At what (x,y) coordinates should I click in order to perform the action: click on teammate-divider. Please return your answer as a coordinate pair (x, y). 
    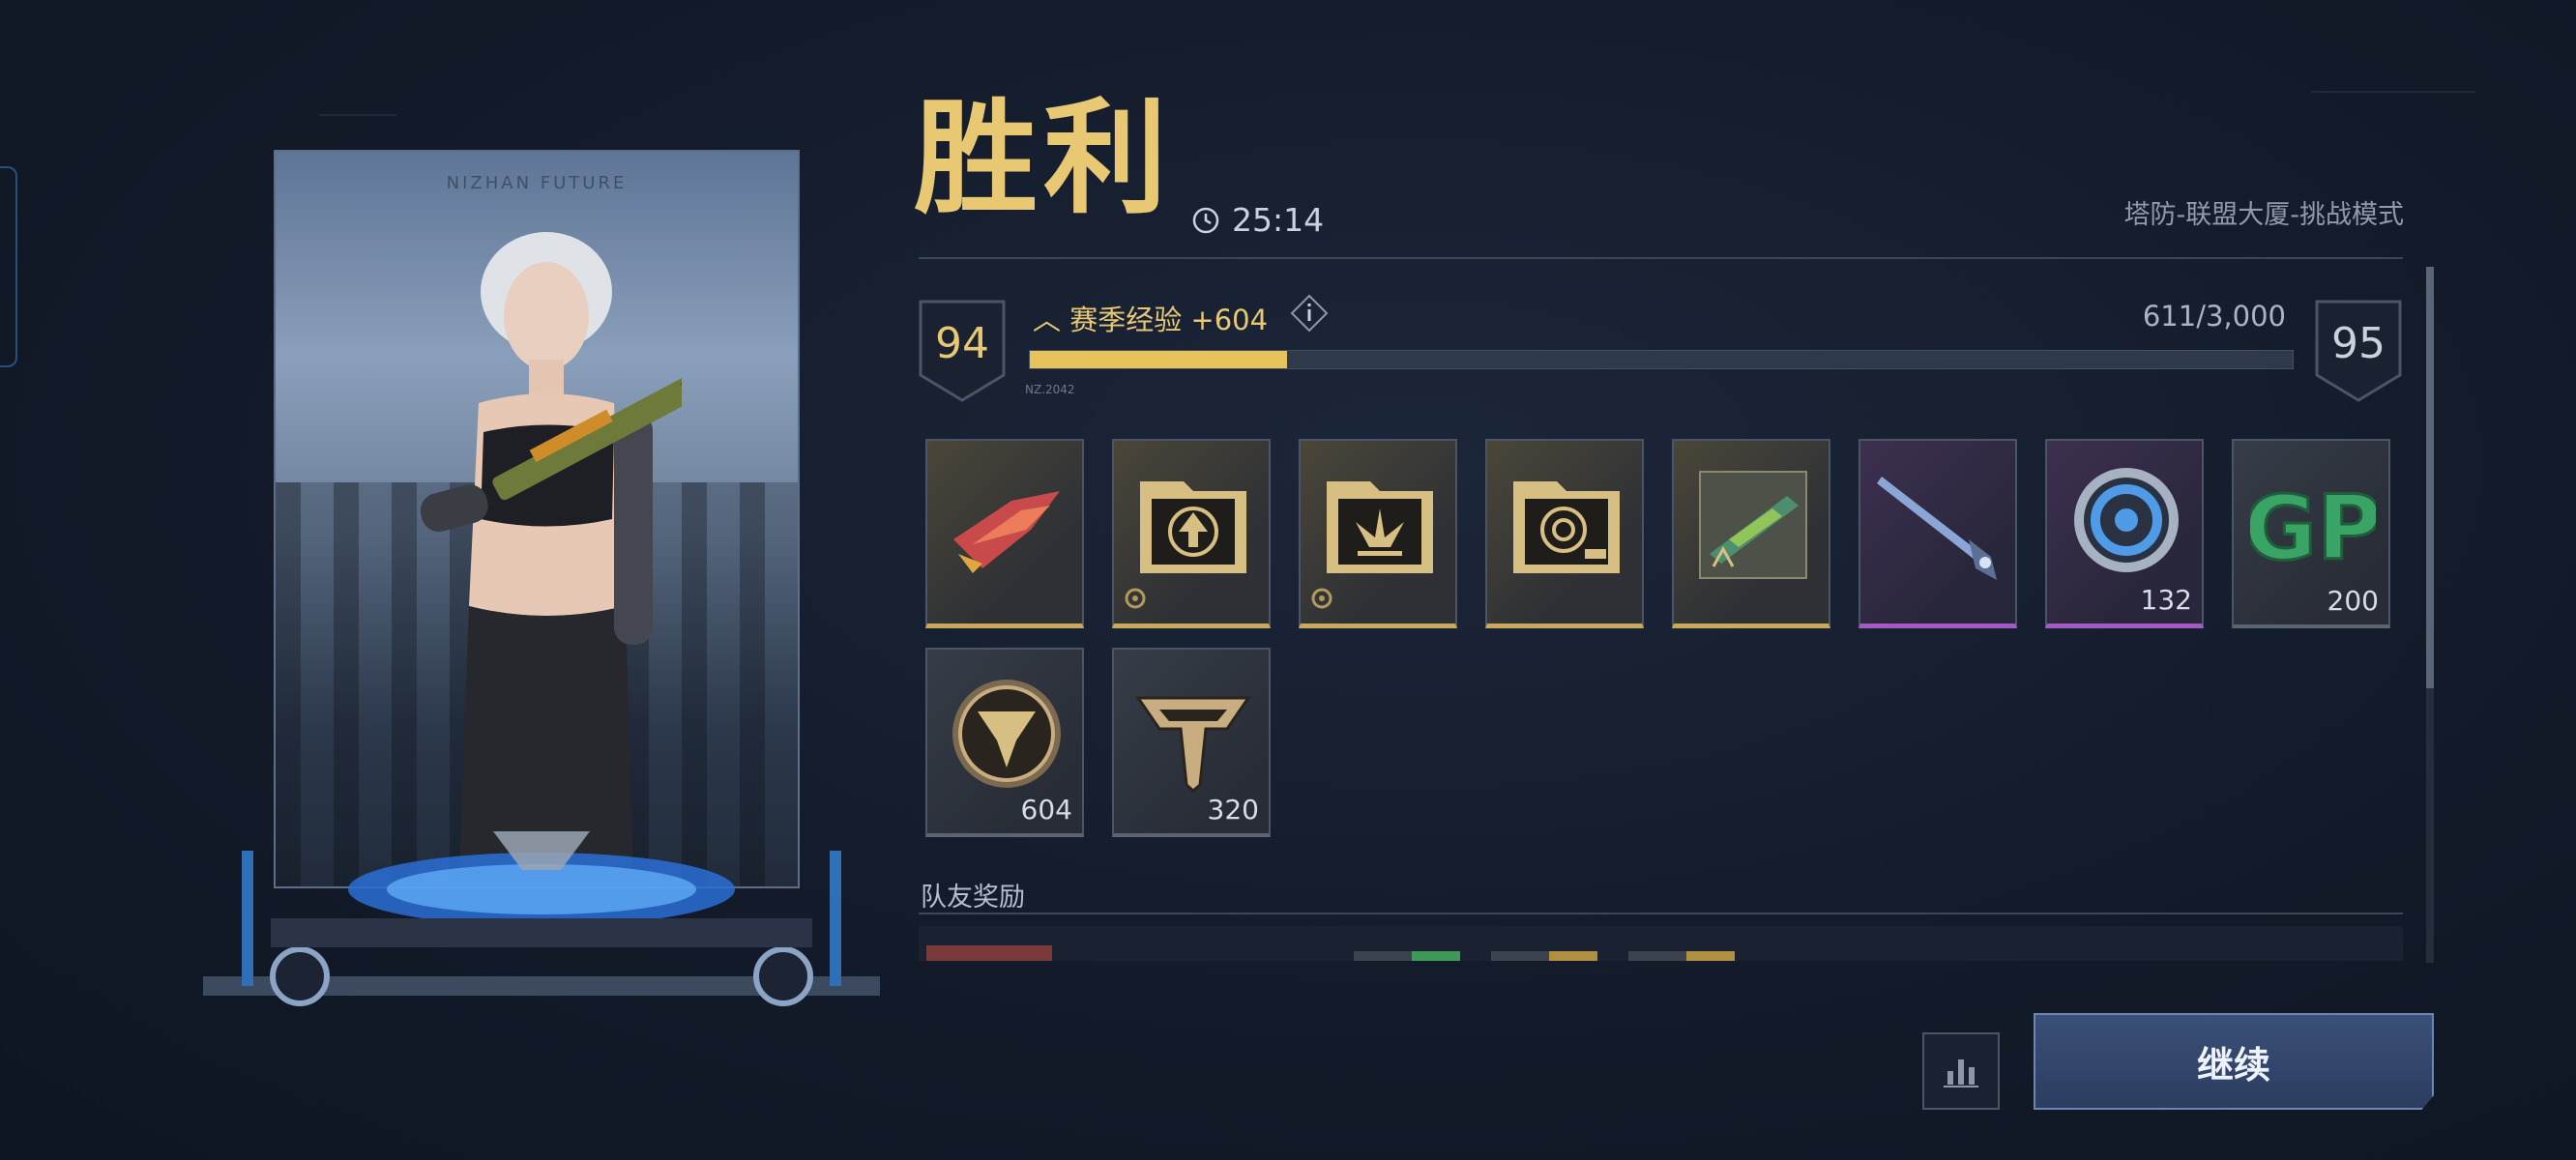
    Looking at the image, I should click on (1661, 914).